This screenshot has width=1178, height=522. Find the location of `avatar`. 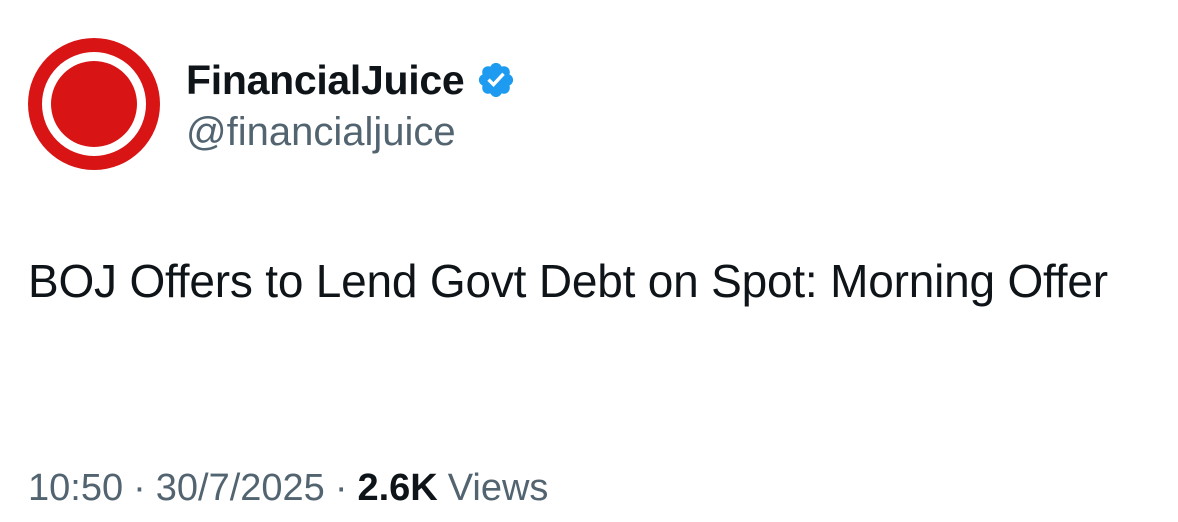

avatar is located at coordinates (94, 104).